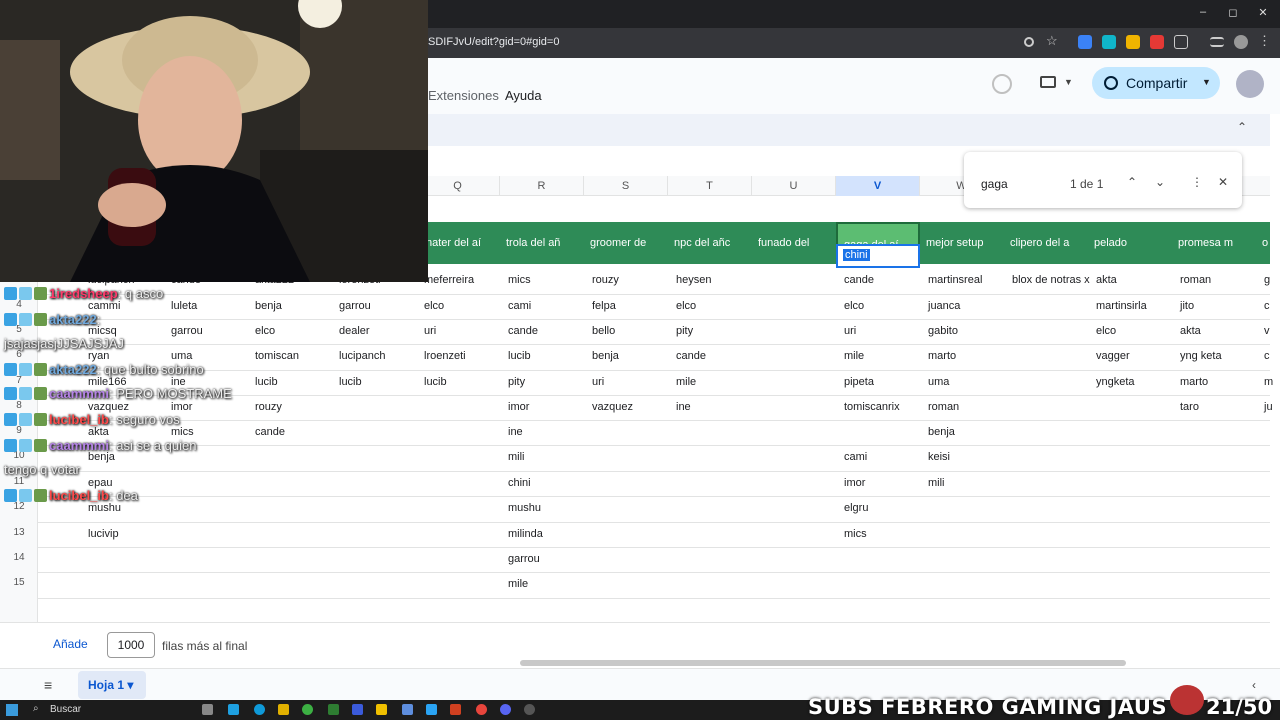 The width and height of the screenshot is (1280, 720). I want to click on header-cell: nater del aí, so click(460, 243).